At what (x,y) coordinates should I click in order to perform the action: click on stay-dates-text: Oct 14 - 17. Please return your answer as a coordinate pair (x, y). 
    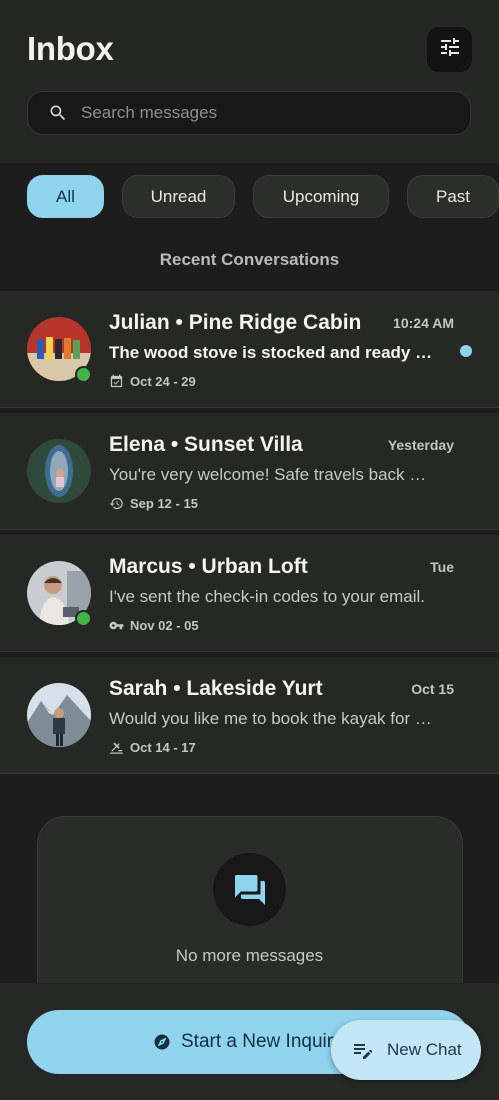
    Looking at the image, I should click on (163, 747).